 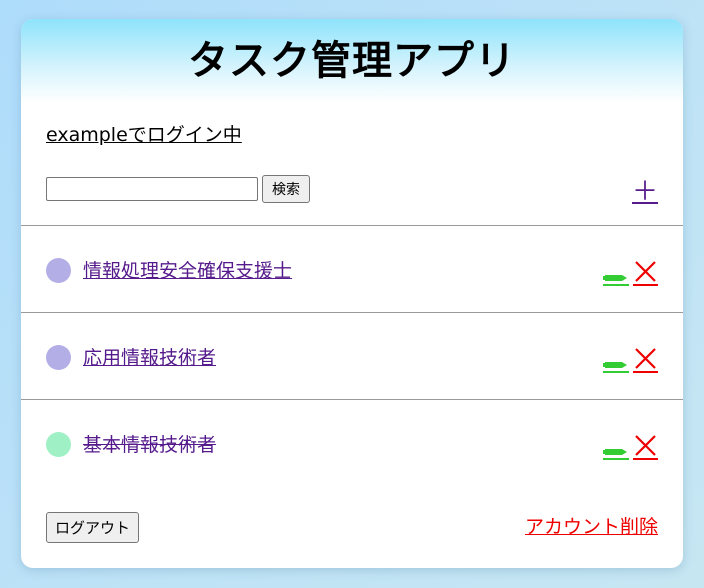 I want to click on app-header: タスク管理アプリ, so click(x=352, y=61).